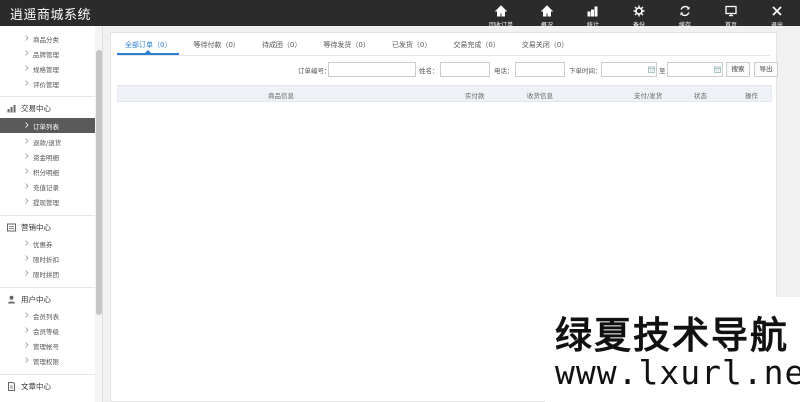 Image resolution: width=800 pixels, height=402 pixels. I want to click on sidebar-item-label: 评价管理, so click(46, 84).